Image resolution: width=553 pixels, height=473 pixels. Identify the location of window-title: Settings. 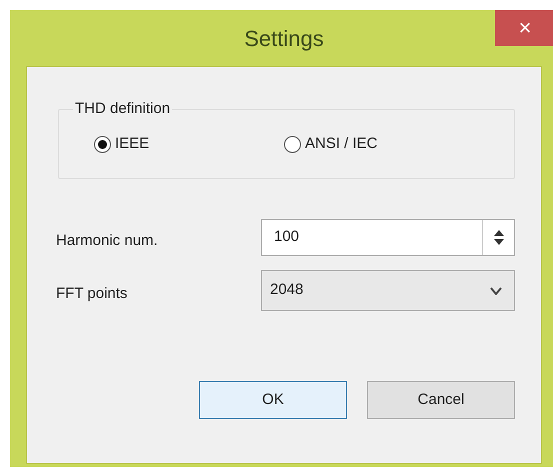
(284, 38).